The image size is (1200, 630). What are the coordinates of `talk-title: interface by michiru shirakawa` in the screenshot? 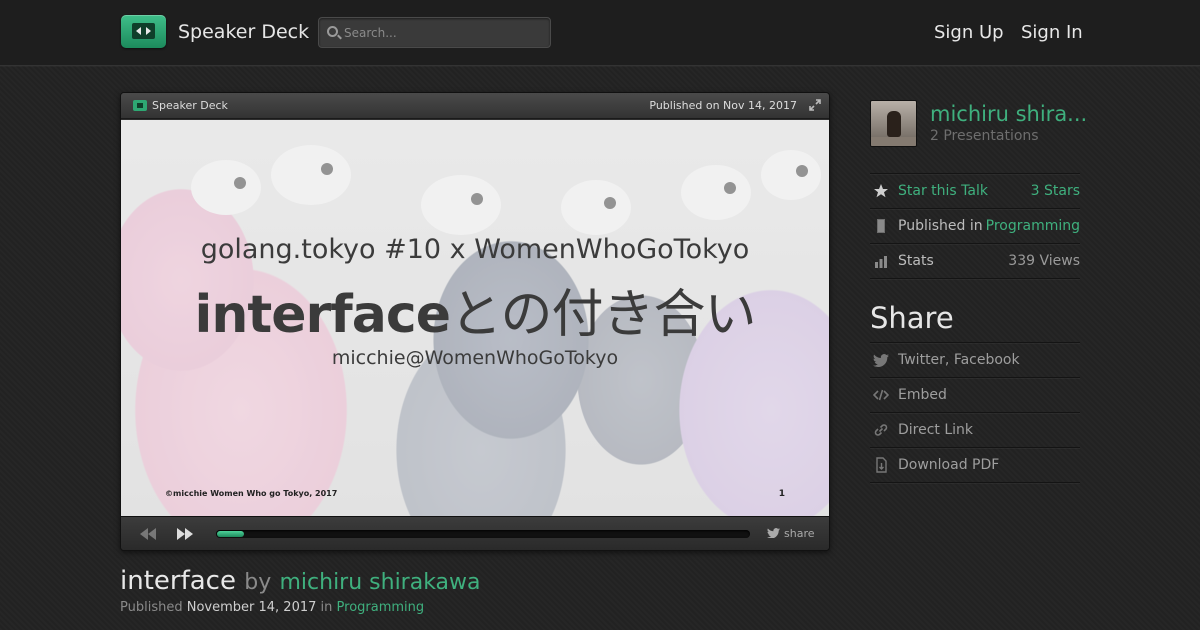 It's located at (300, 581).